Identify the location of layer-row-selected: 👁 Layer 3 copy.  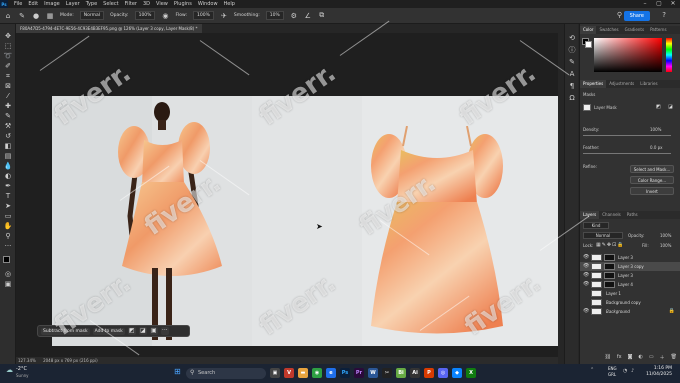
(630, 266).